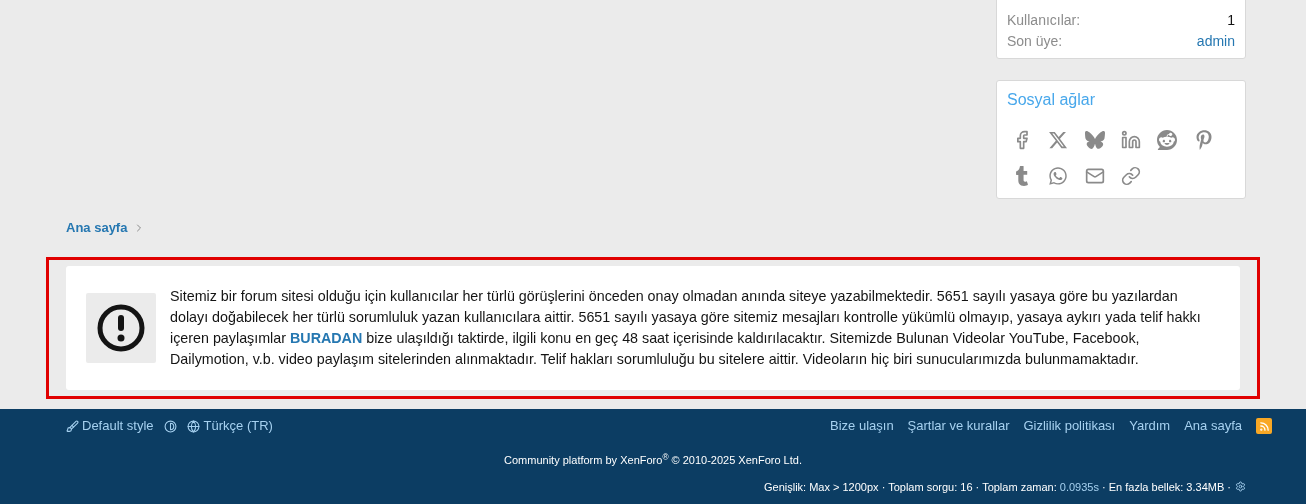  I want to click on language-chooser-link: Türkçe (TR), so click(238, 426).